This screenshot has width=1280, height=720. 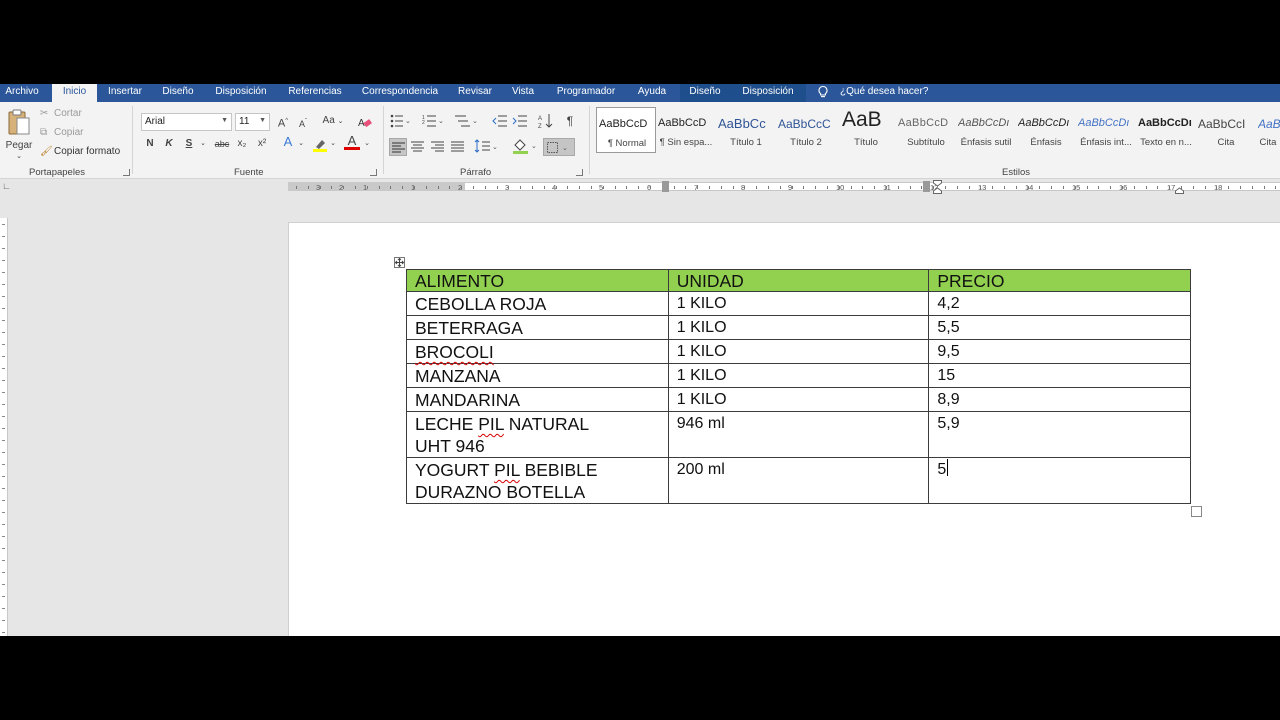 I want to click on copy-button: Copiar, so click(x=68, y=132).